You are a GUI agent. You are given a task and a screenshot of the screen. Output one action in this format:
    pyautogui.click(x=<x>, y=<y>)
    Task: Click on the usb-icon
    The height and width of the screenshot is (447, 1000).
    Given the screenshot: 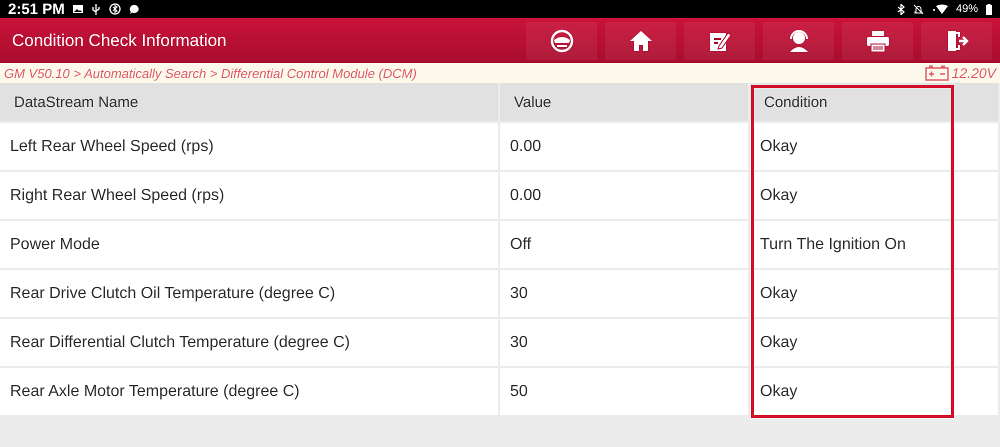 What is the action you would take?
    pyautogui.click(x=95, y=9)
    